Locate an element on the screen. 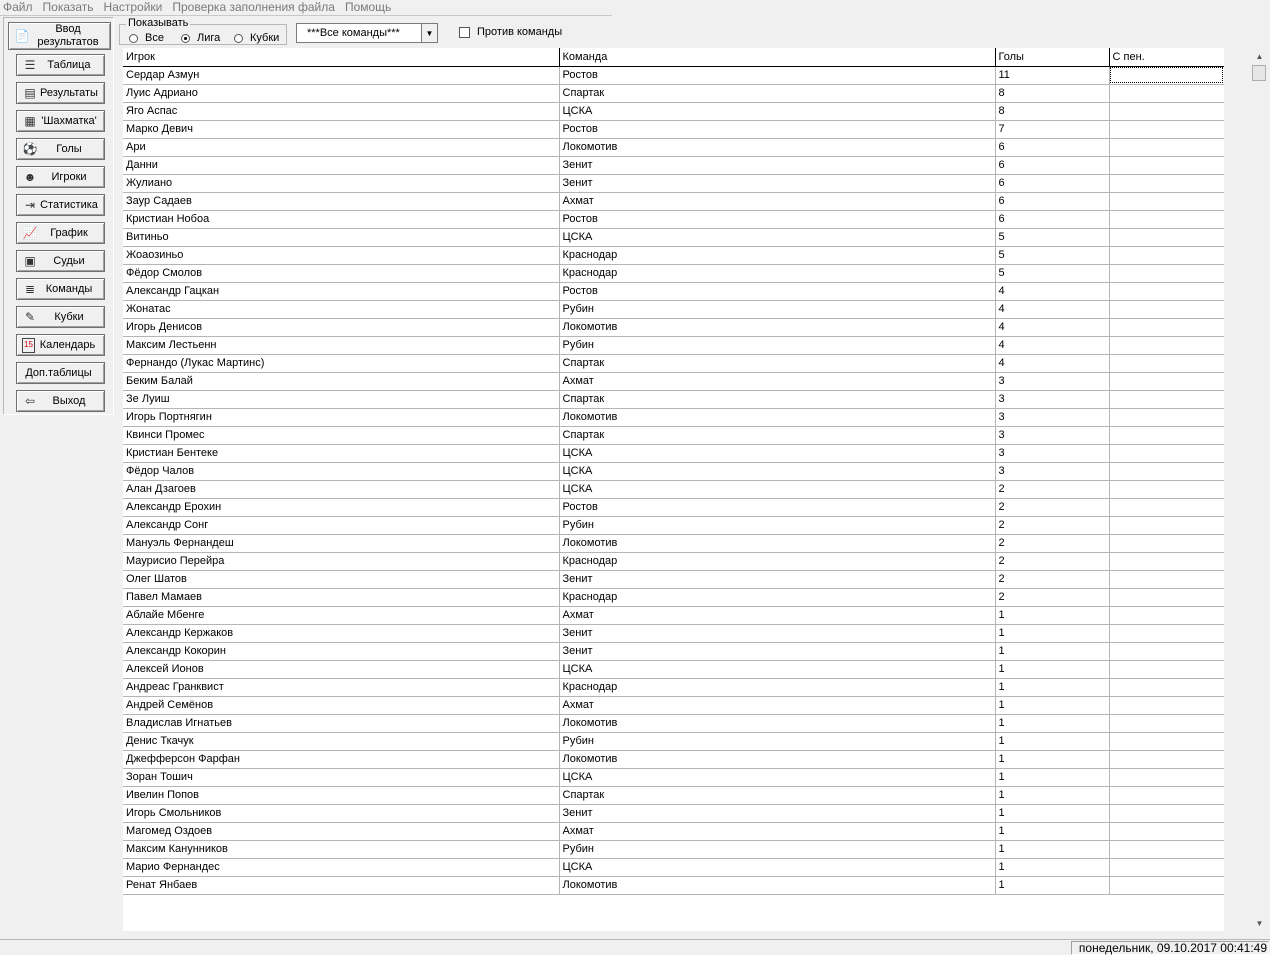 The height and width of the screenshot is (955, 1270). table-row: Андрей Семёнов Ахмат 1 is located at coordinates (673, 705).